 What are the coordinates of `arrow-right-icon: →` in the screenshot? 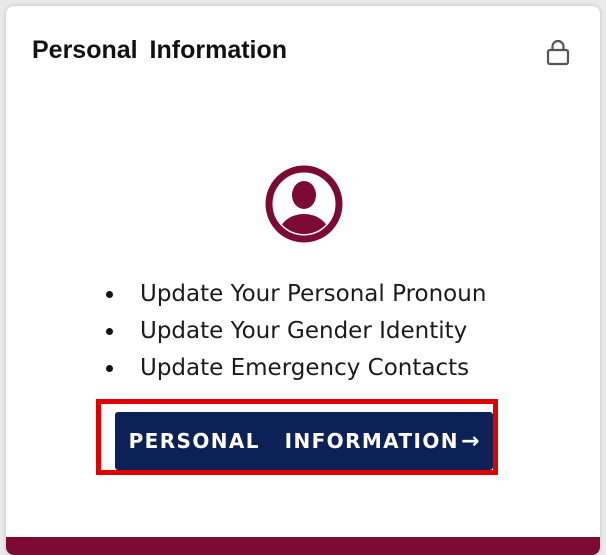 It's located at (470, 441).